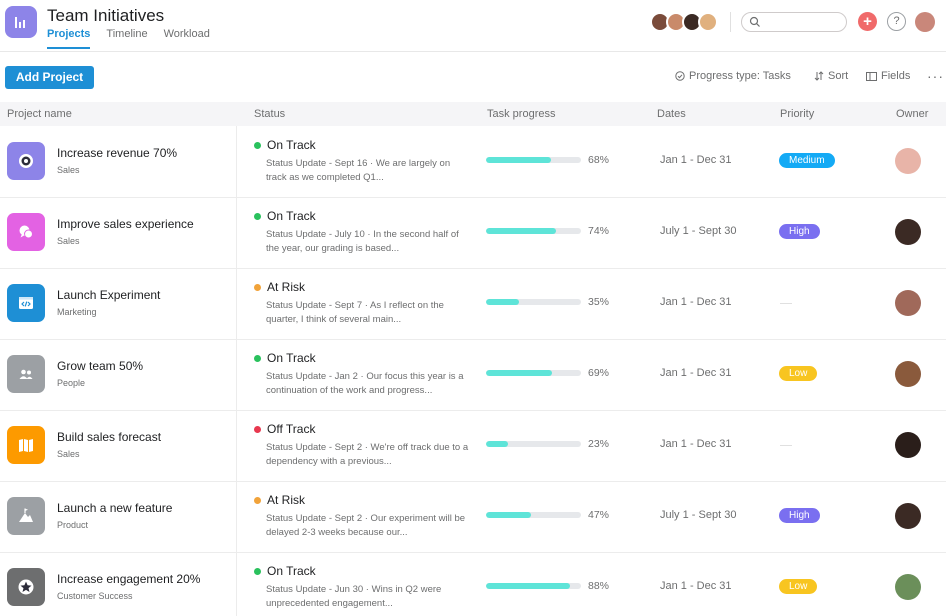 The height and width of the screenshot is (616, 946). Describe the element at coordinates (671, 114) in the screenshot. I see `column-header-dates: Dates` at that location.